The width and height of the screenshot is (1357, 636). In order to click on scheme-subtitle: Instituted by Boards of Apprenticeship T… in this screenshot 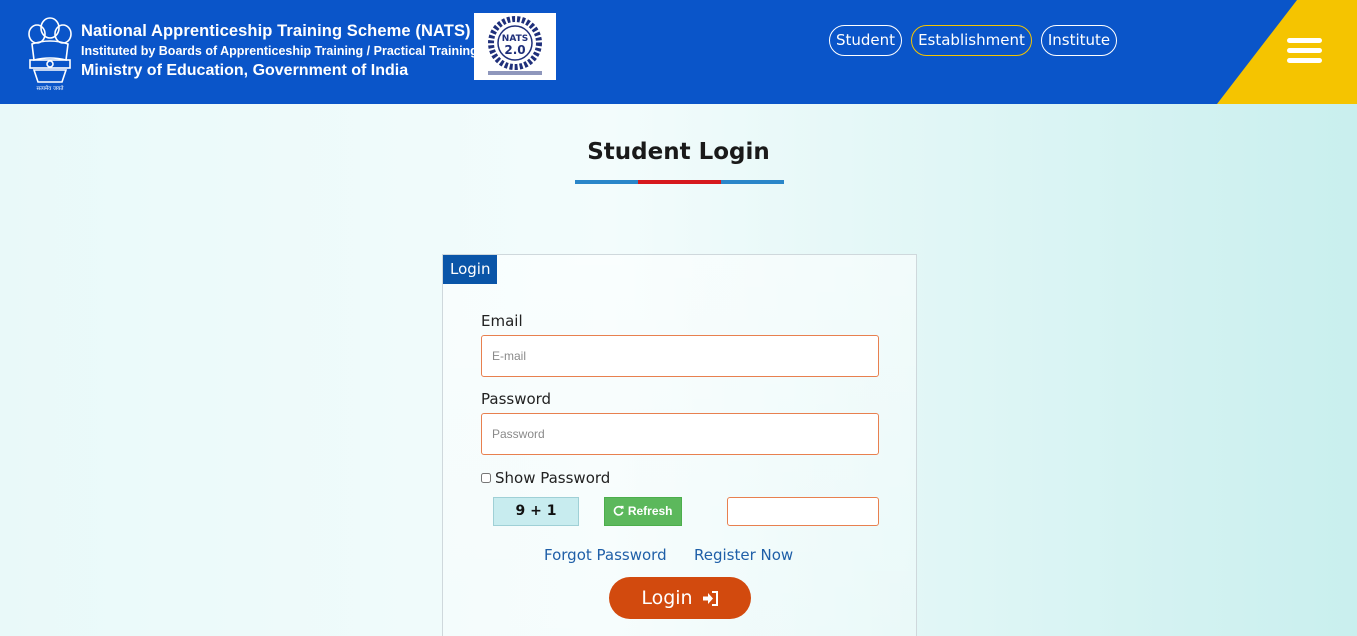, I will do `click(279, 51)`.